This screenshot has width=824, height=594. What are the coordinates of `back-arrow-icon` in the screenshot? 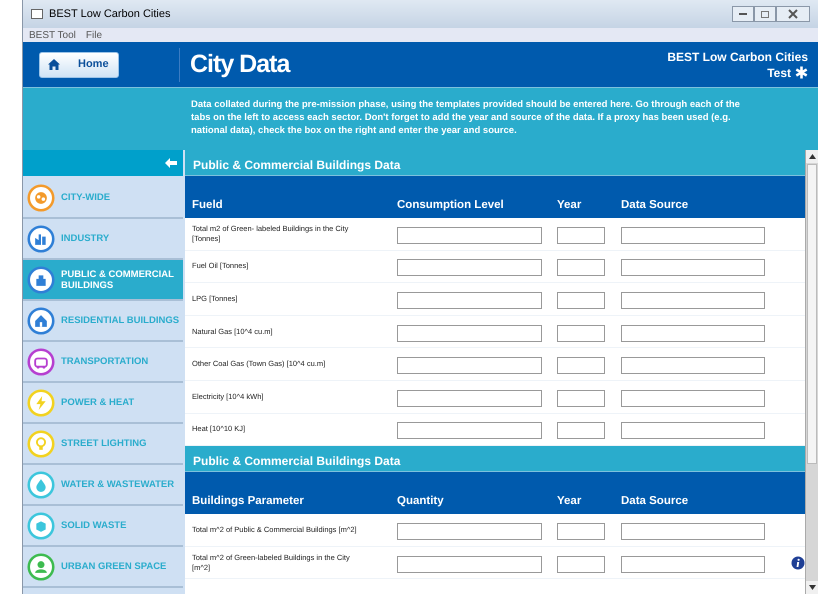 It's located at (171, 163).